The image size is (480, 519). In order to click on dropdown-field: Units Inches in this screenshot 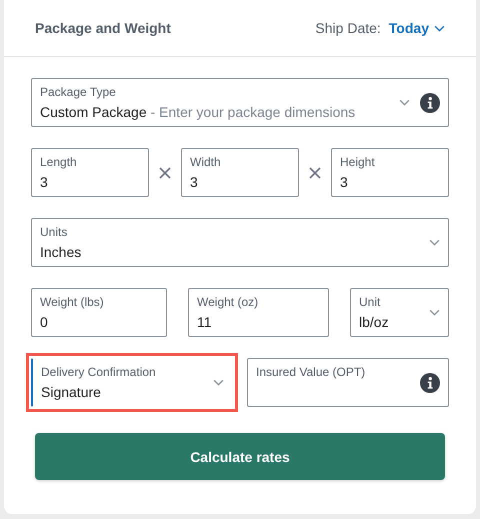, I will do `click(240, 242)`.